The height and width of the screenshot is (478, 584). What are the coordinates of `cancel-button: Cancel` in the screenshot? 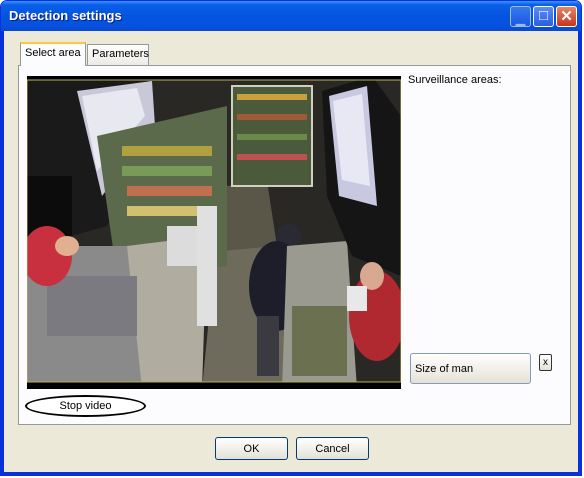 It's located at (332, 448).